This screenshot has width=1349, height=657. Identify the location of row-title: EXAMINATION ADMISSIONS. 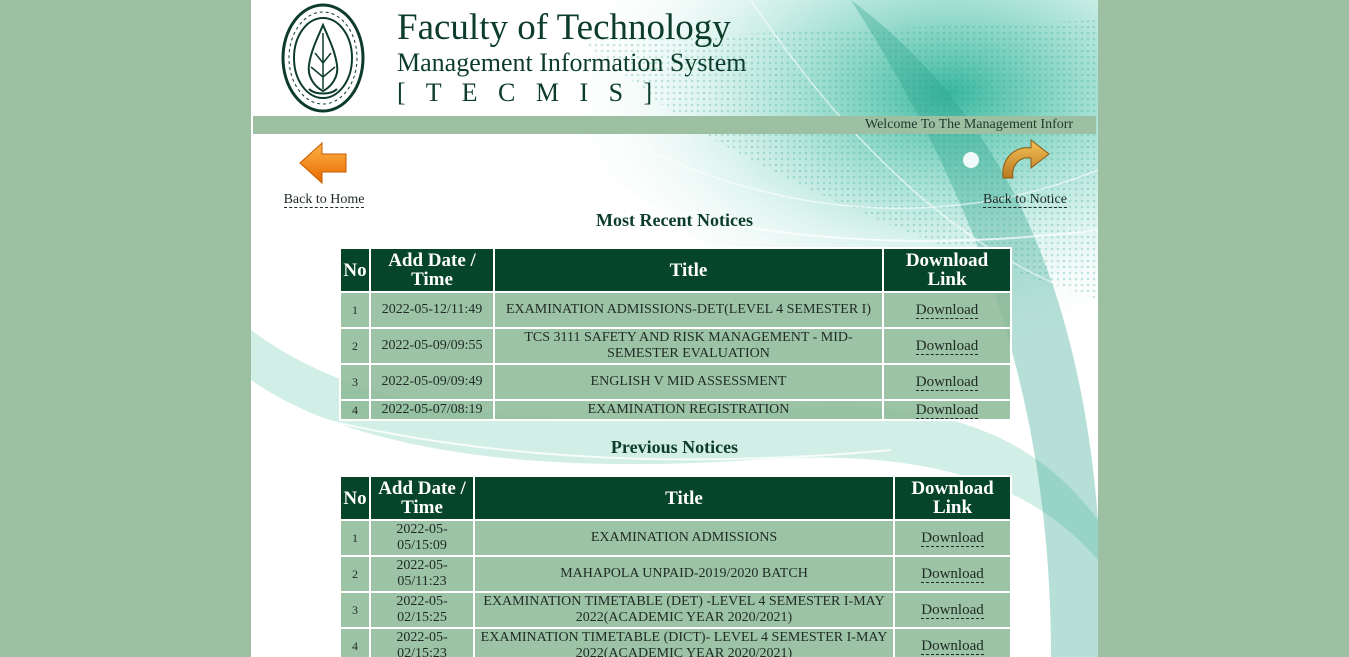
(684, 538).